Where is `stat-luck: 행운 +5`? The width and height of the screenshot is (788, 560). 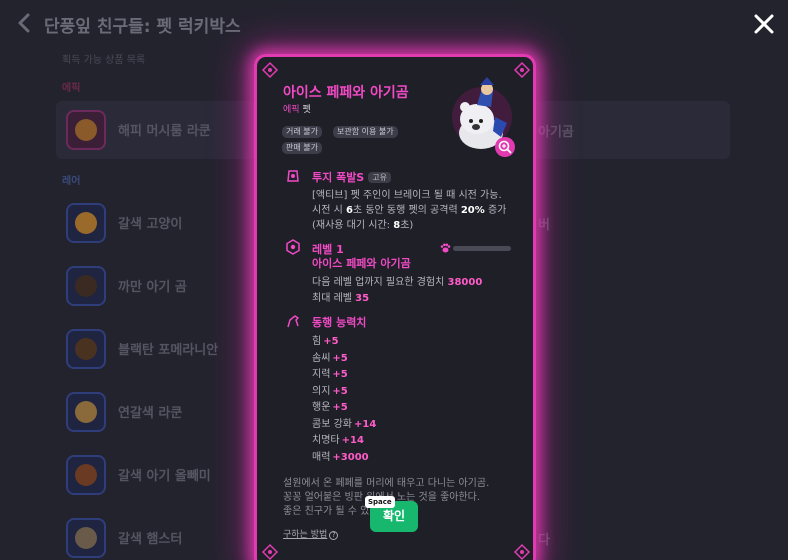 stat-luck: 행운 +5 is located at coordinates (330, 405).